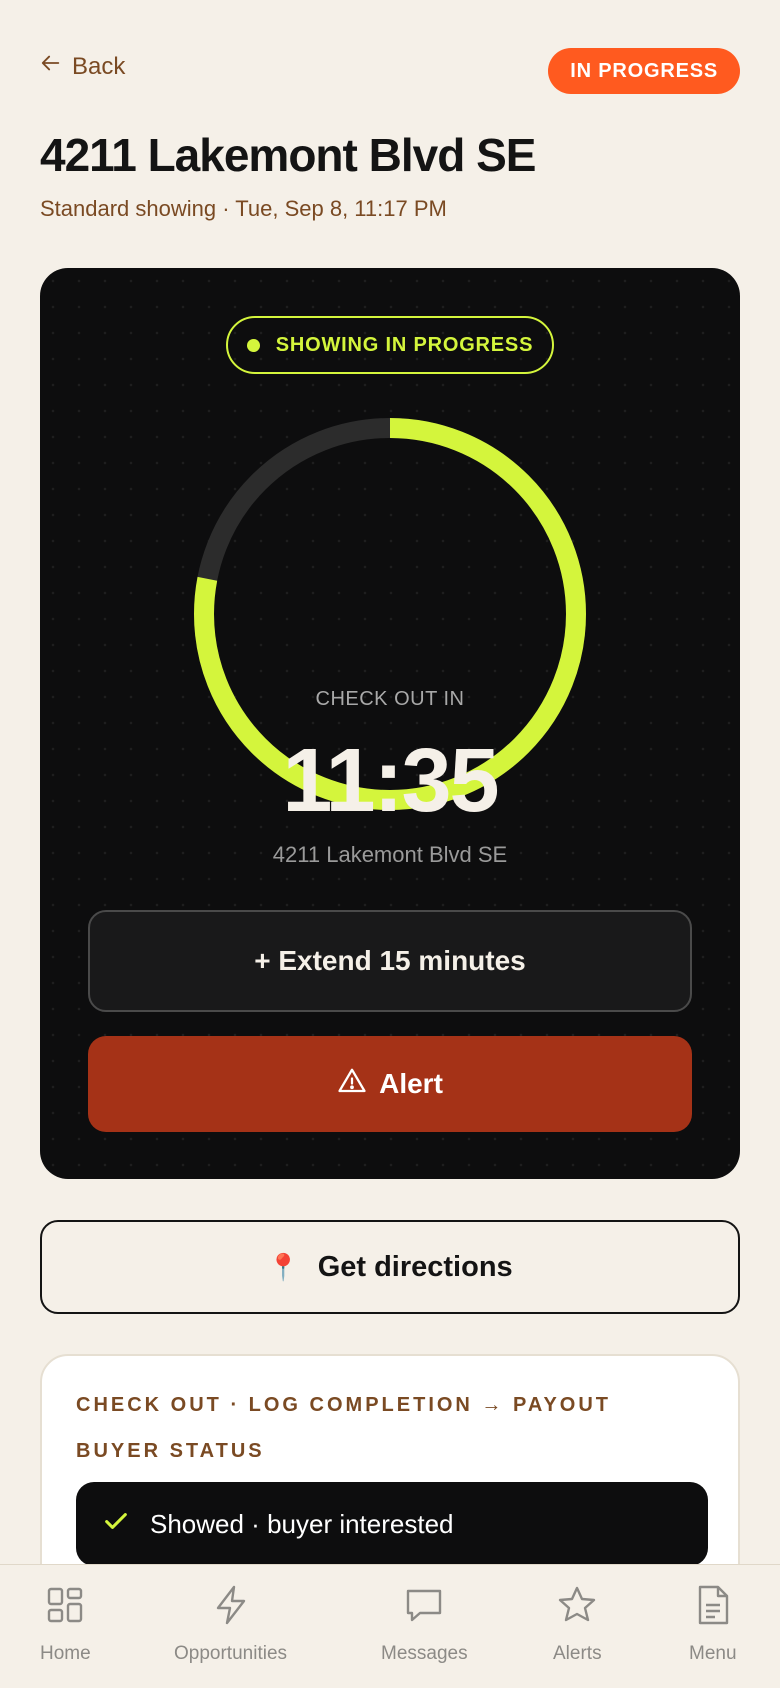  What do you see at coordinates (170, 1451) in the screenshot?
I see `buyer-status-heading: BUYER STATUS` at bounding box center [170, 1451].